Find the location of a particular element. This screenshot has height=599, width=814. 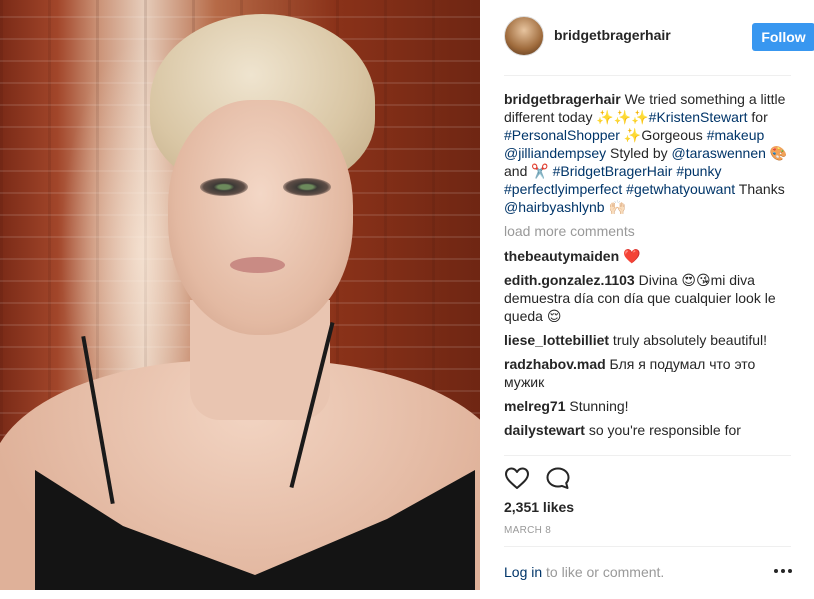

mention-taraswennen: @taraswennen is located at coordinates (719, 153).